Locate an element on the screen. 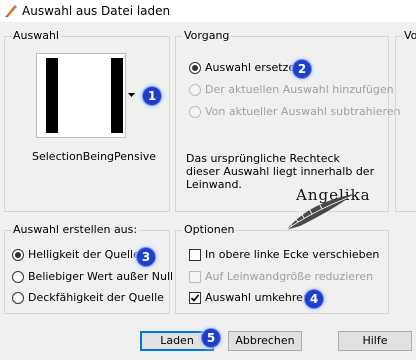 Image resolution: width=416 pixels, height=360 pixels. radio-deckfaehigkeit is located at coordinates (18, 298).